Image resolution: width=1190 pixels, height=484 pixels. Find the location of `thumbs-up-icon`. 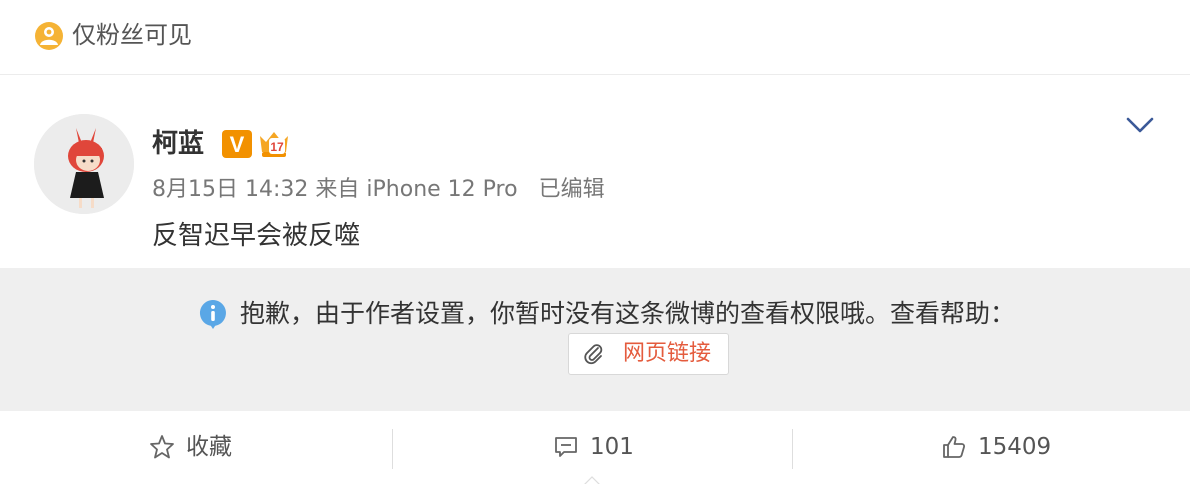

thumbs-up-icon is located at coordinates (954, 447).